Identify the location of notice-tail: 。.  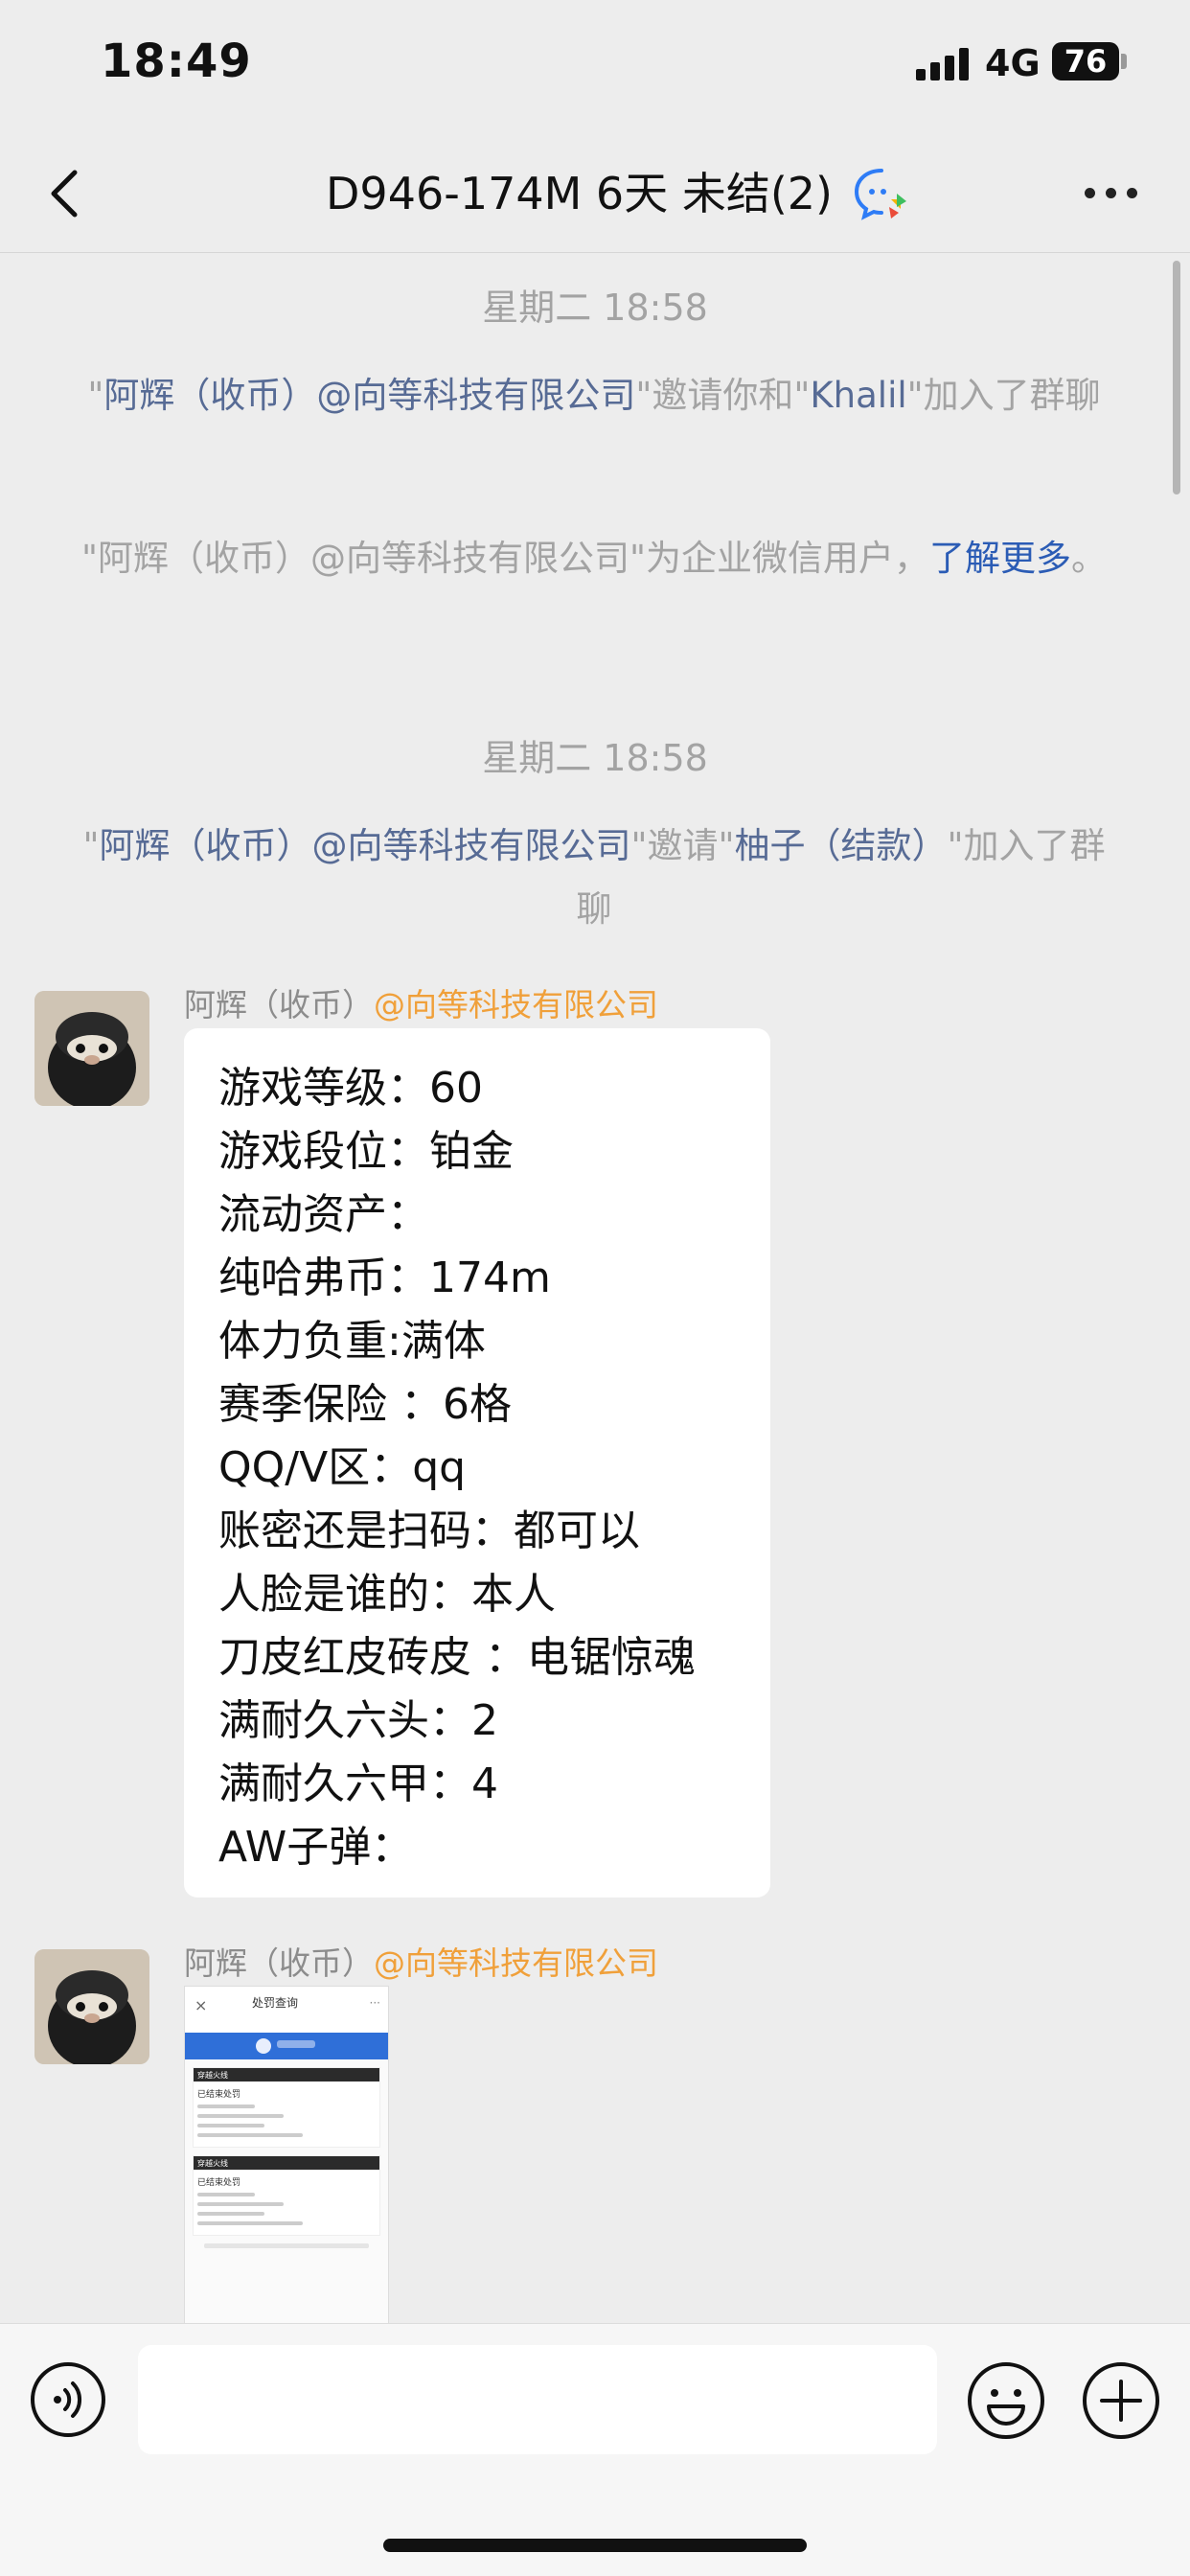
(1090, 558).